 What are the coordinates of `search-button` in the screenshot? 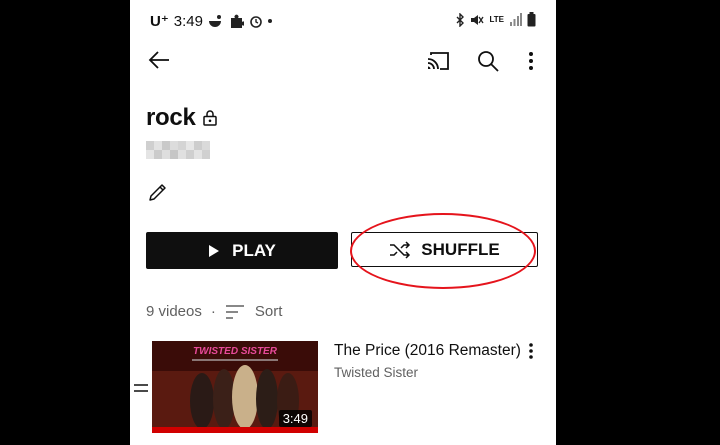 It's located at (488, 61).